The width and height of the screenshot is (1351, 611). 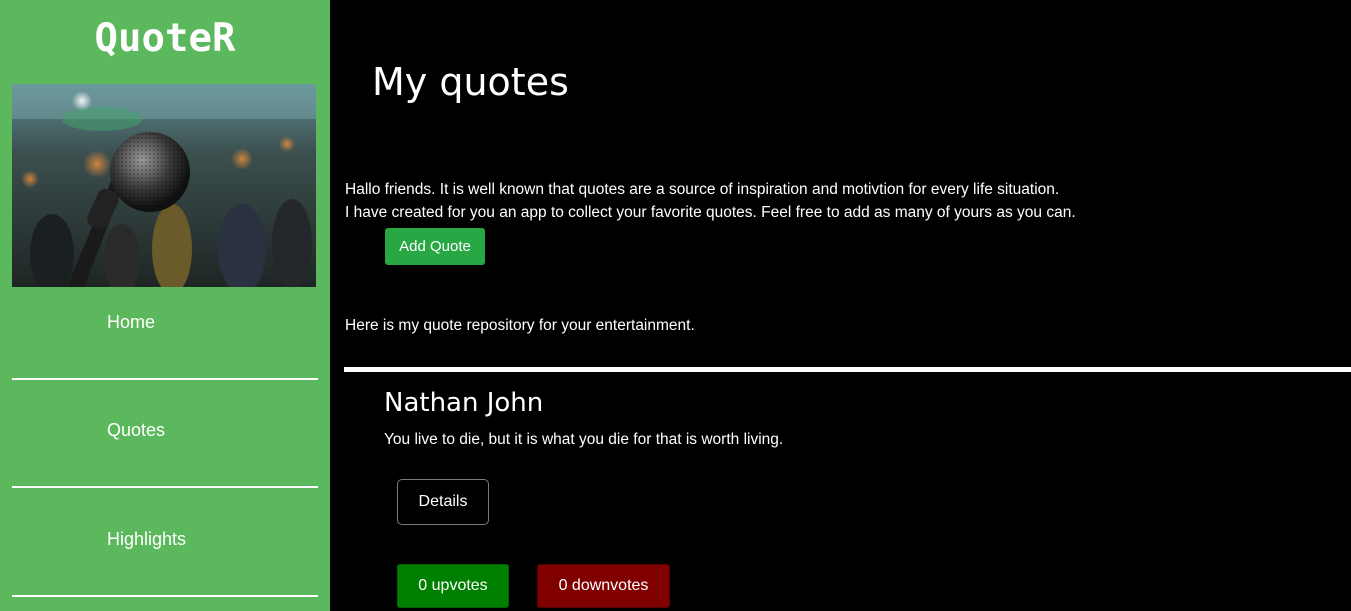 I want to click on divider, so click(x=847, y=369).